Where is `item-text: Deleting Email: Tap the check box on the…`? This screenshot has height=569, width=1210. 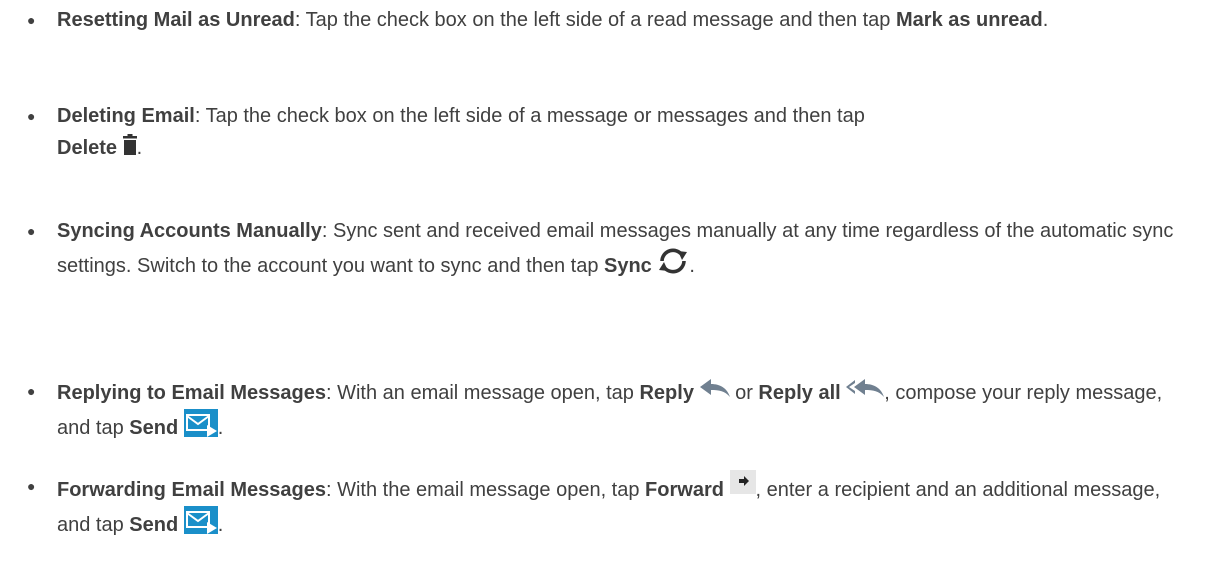 item-text: Deleting Email: Tap the check box on the… is located at coordinates (618, 133).